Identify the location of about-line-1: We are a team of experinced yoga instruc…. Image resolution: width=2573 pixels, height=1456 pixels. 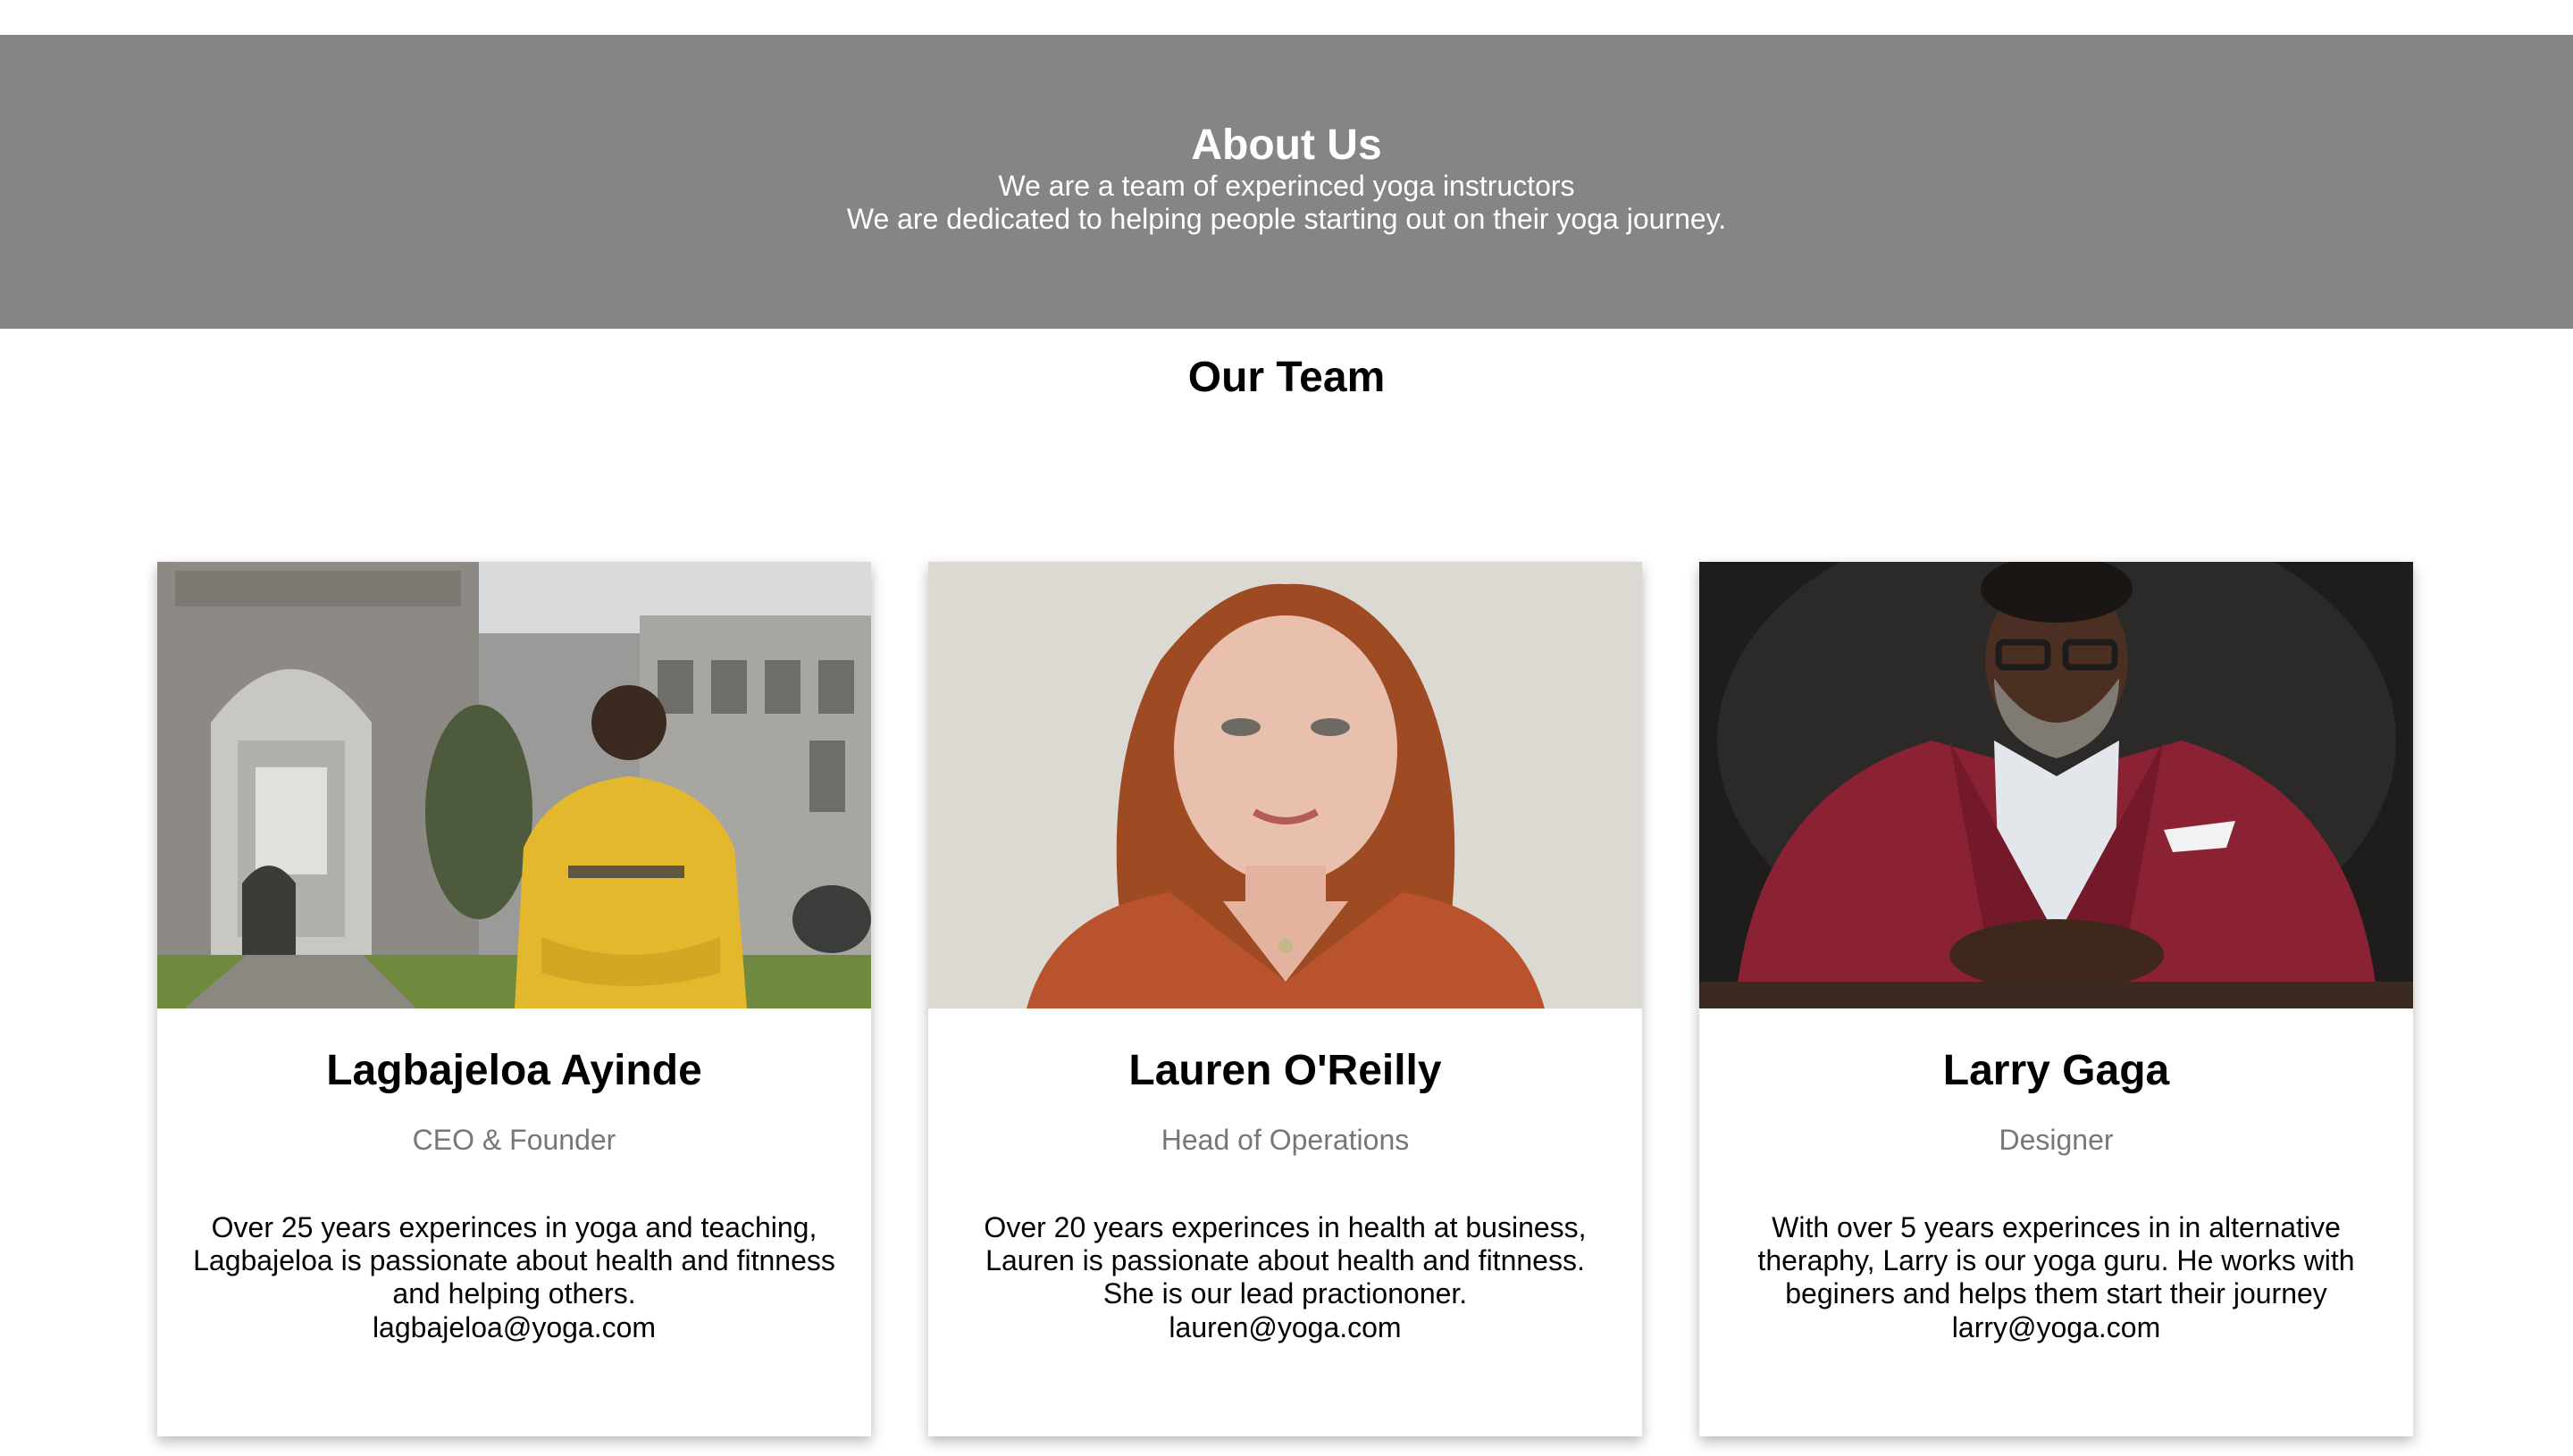
(1286, 186).